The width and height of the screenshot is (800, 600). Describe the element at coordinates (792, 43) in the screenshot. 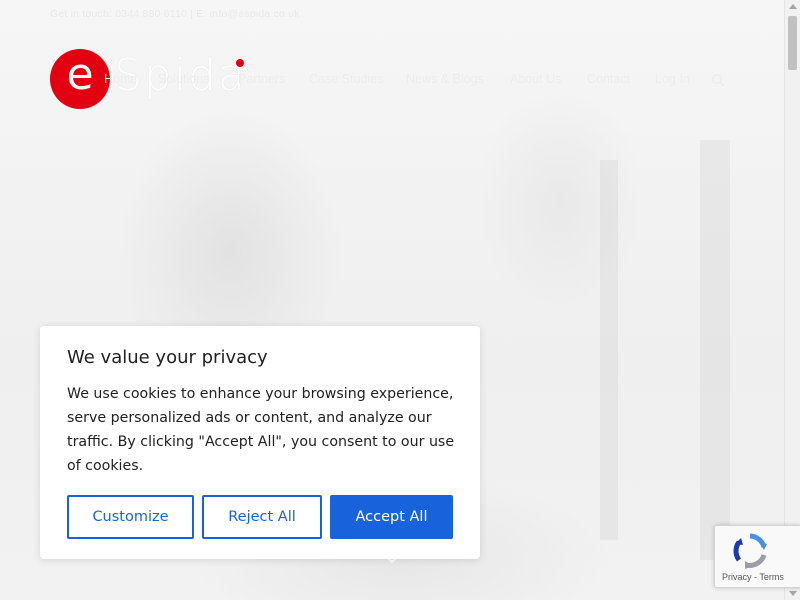

I see `scrollbar-thumb` at that location.